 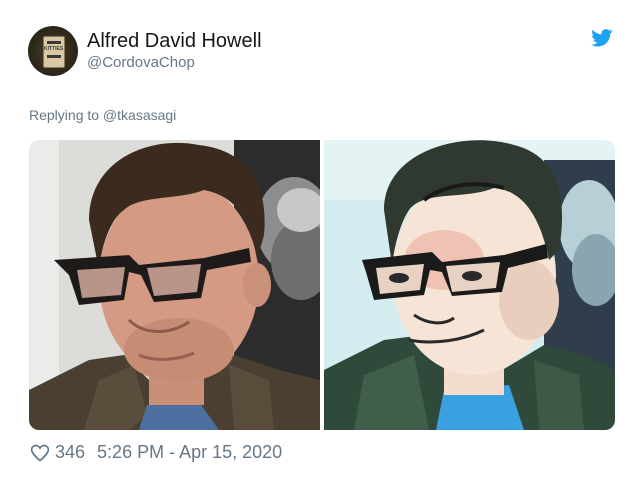 I want to click on avatar: KITTIES, so click(x=53, y=51).